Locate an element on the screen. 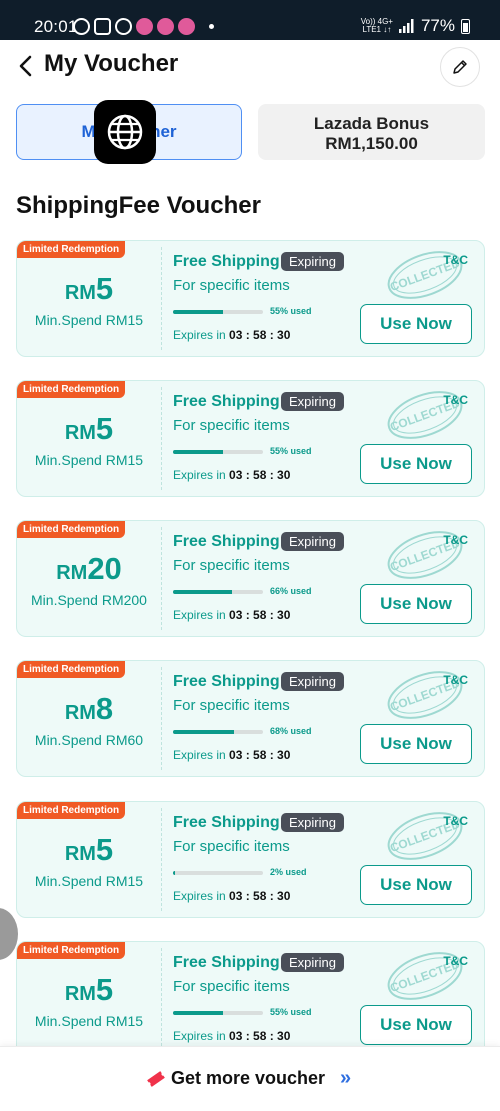 The width and height of the screenshot is (500, 1111). get-more-voucher-label: Get more voucher is located at coordinates (248, 1078).